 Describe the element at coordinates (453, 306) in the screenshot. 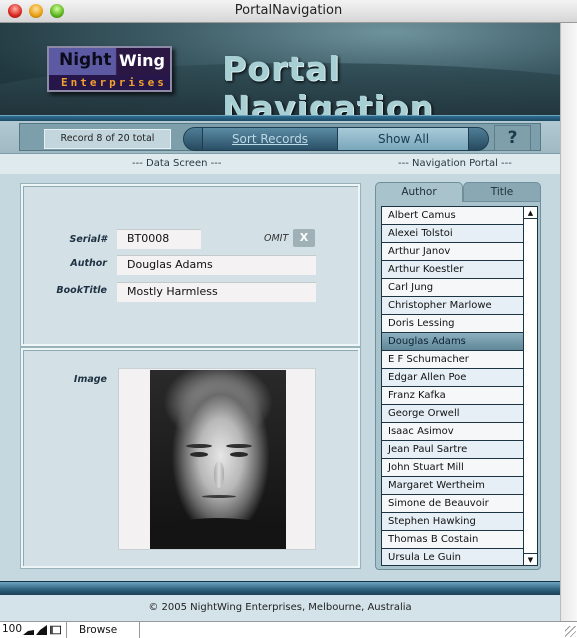

I see `portal-row: Christopher Marlowe` at that location.